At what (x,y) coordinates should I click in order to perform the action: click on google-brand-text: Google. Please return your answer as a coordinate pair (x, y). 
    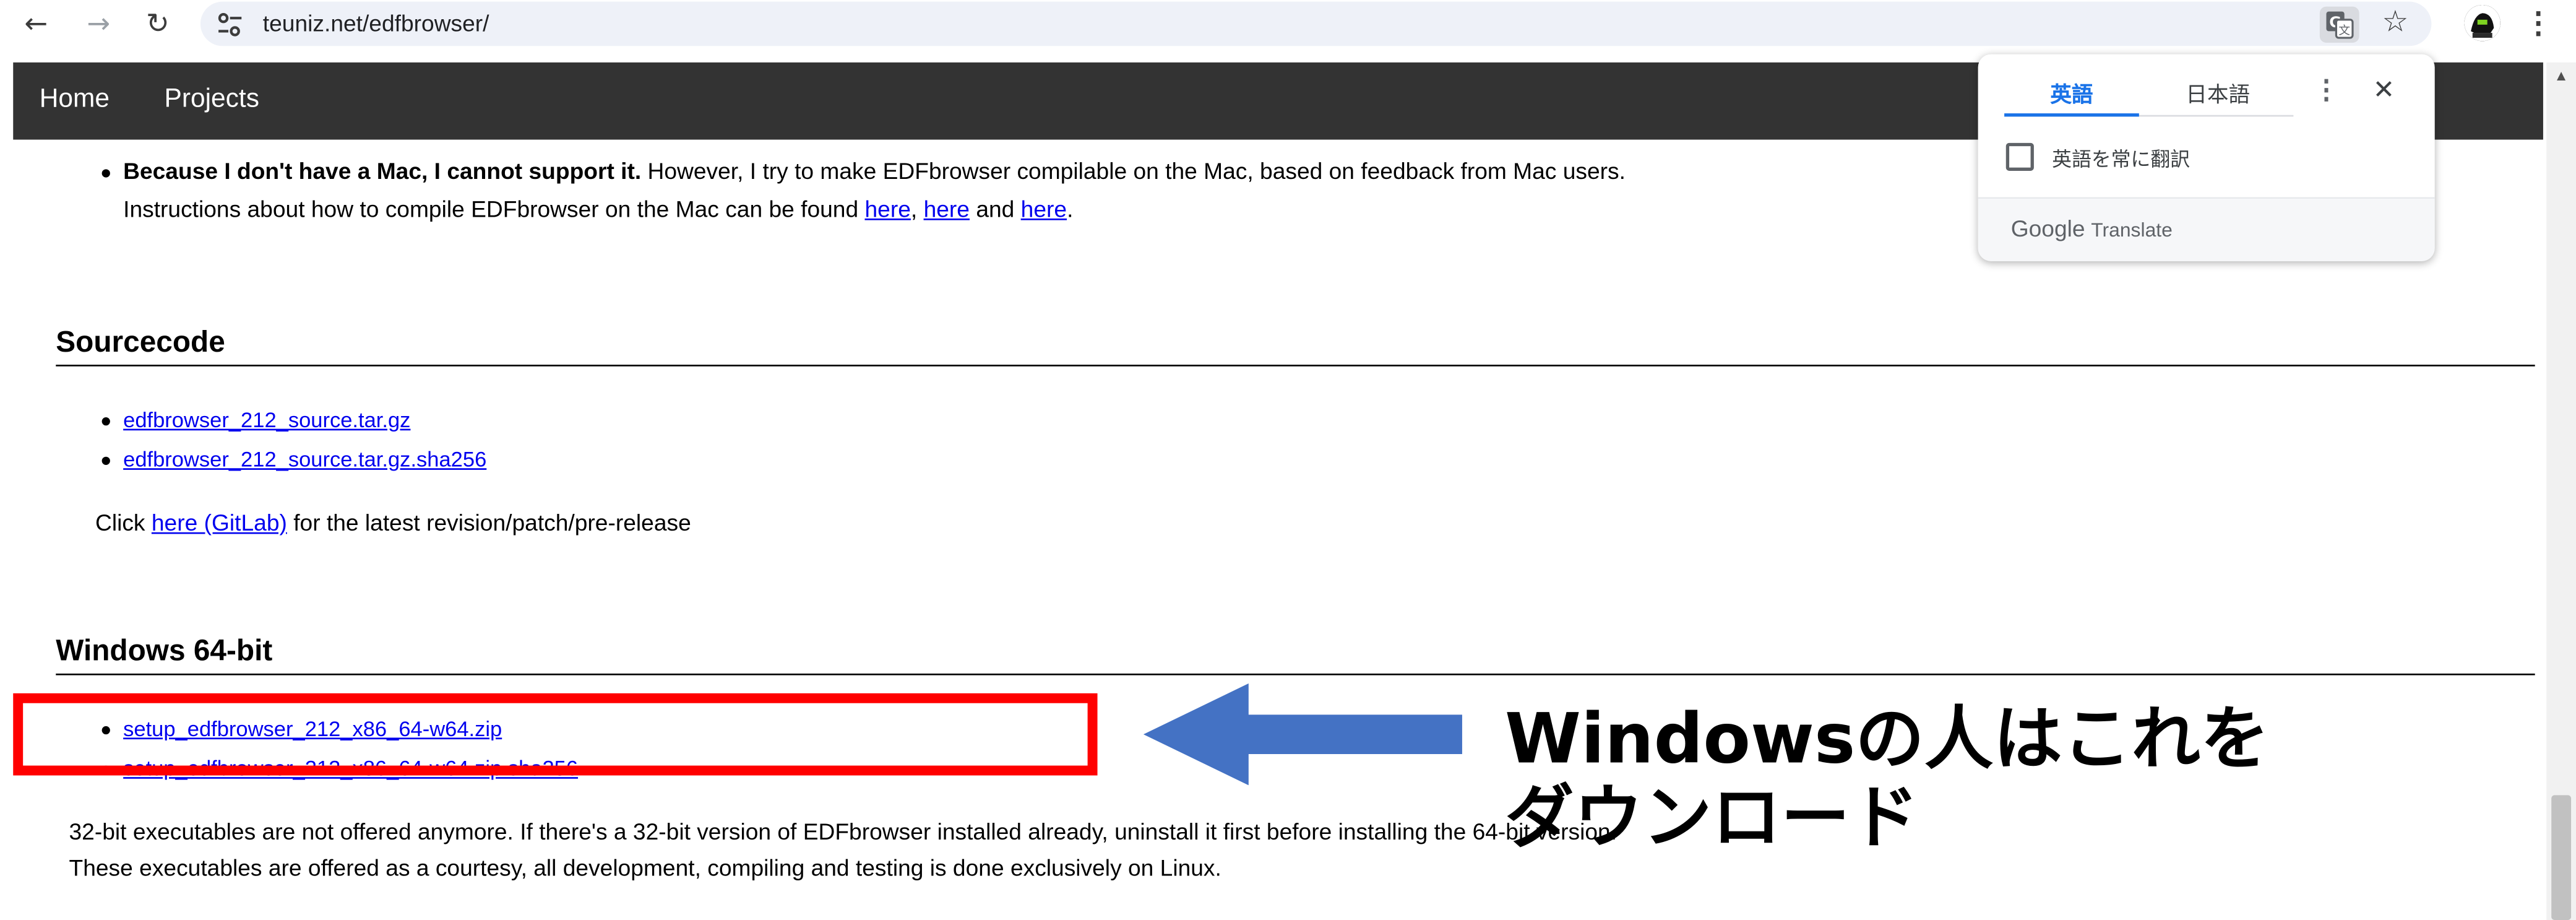
    Looking at the image, I should click on (2047, 228).